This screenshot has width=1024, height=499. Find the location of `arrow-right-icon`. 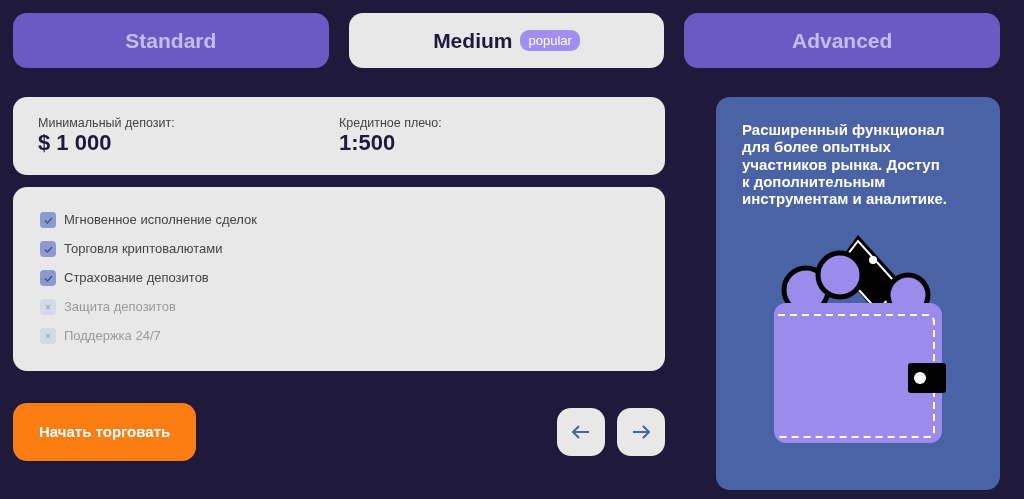

arrow-right-icon is located at coordinates (641, 432).